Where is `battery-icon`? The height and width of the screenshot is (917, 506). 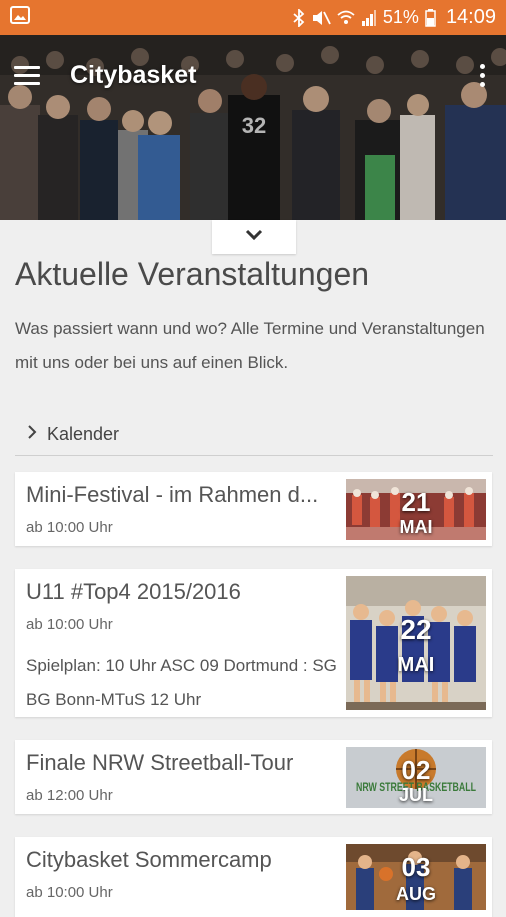
battery-icon is located at coordinates (430, 17).